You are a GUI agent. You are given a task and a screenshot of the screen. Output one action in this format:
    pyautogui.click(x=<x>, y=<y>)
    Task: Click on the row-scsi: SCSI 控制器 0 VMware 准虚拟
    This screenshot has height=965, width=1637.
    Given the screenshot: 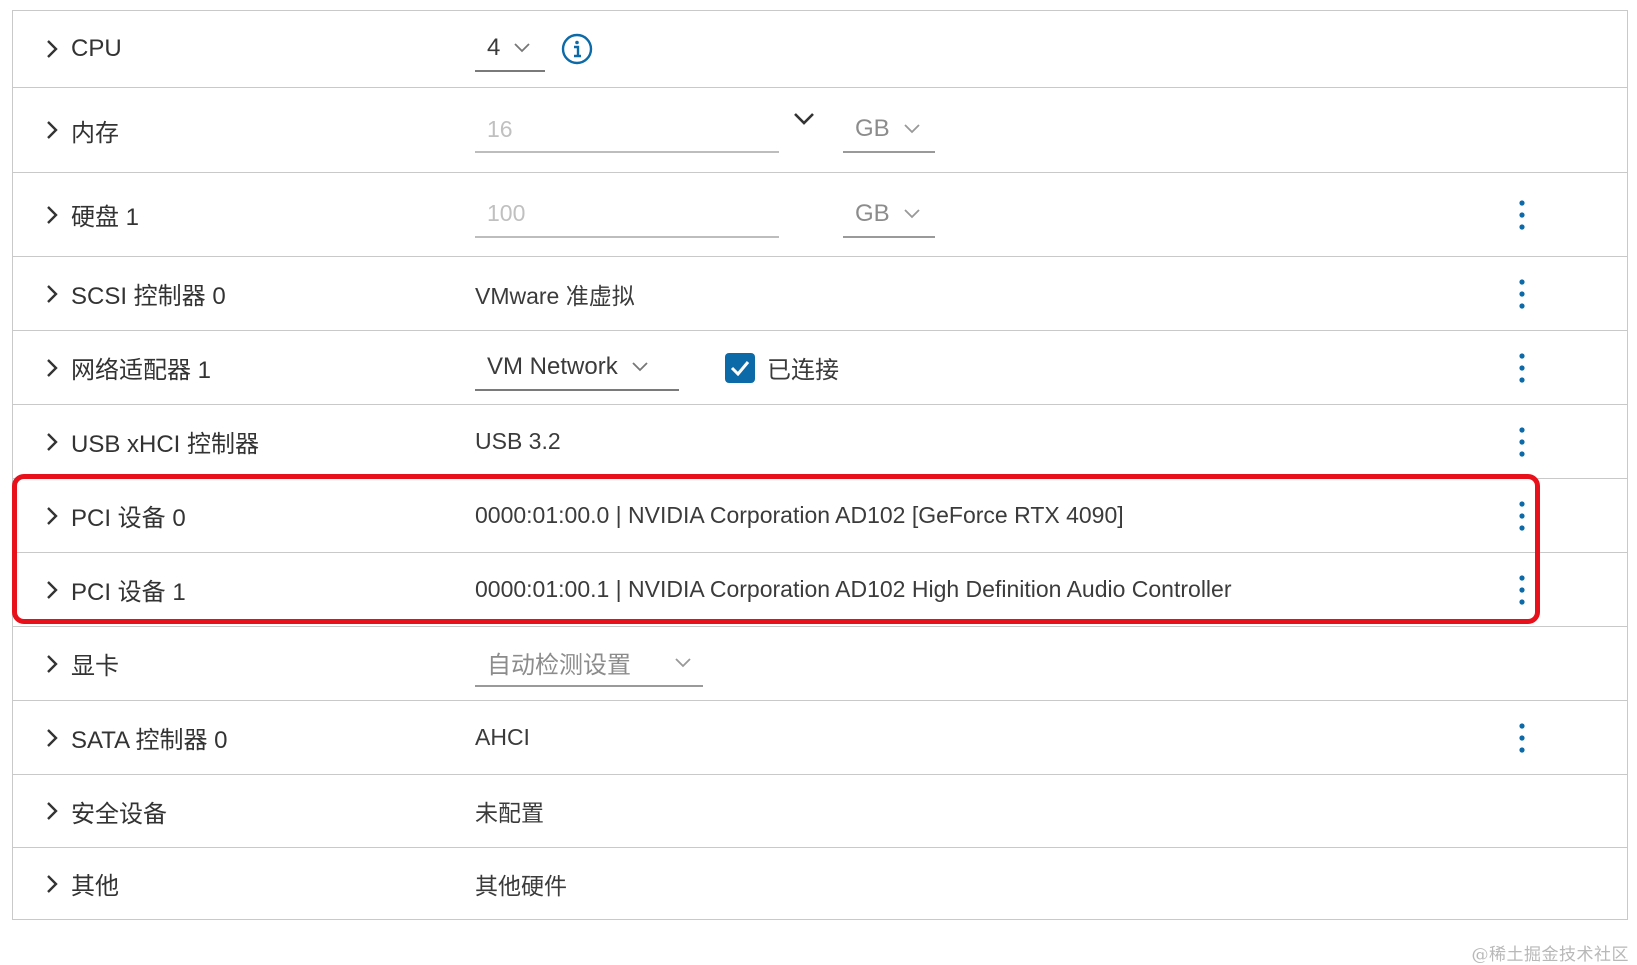 What is the action you would take?
    pyautogui.click(x=820, y=294)
    